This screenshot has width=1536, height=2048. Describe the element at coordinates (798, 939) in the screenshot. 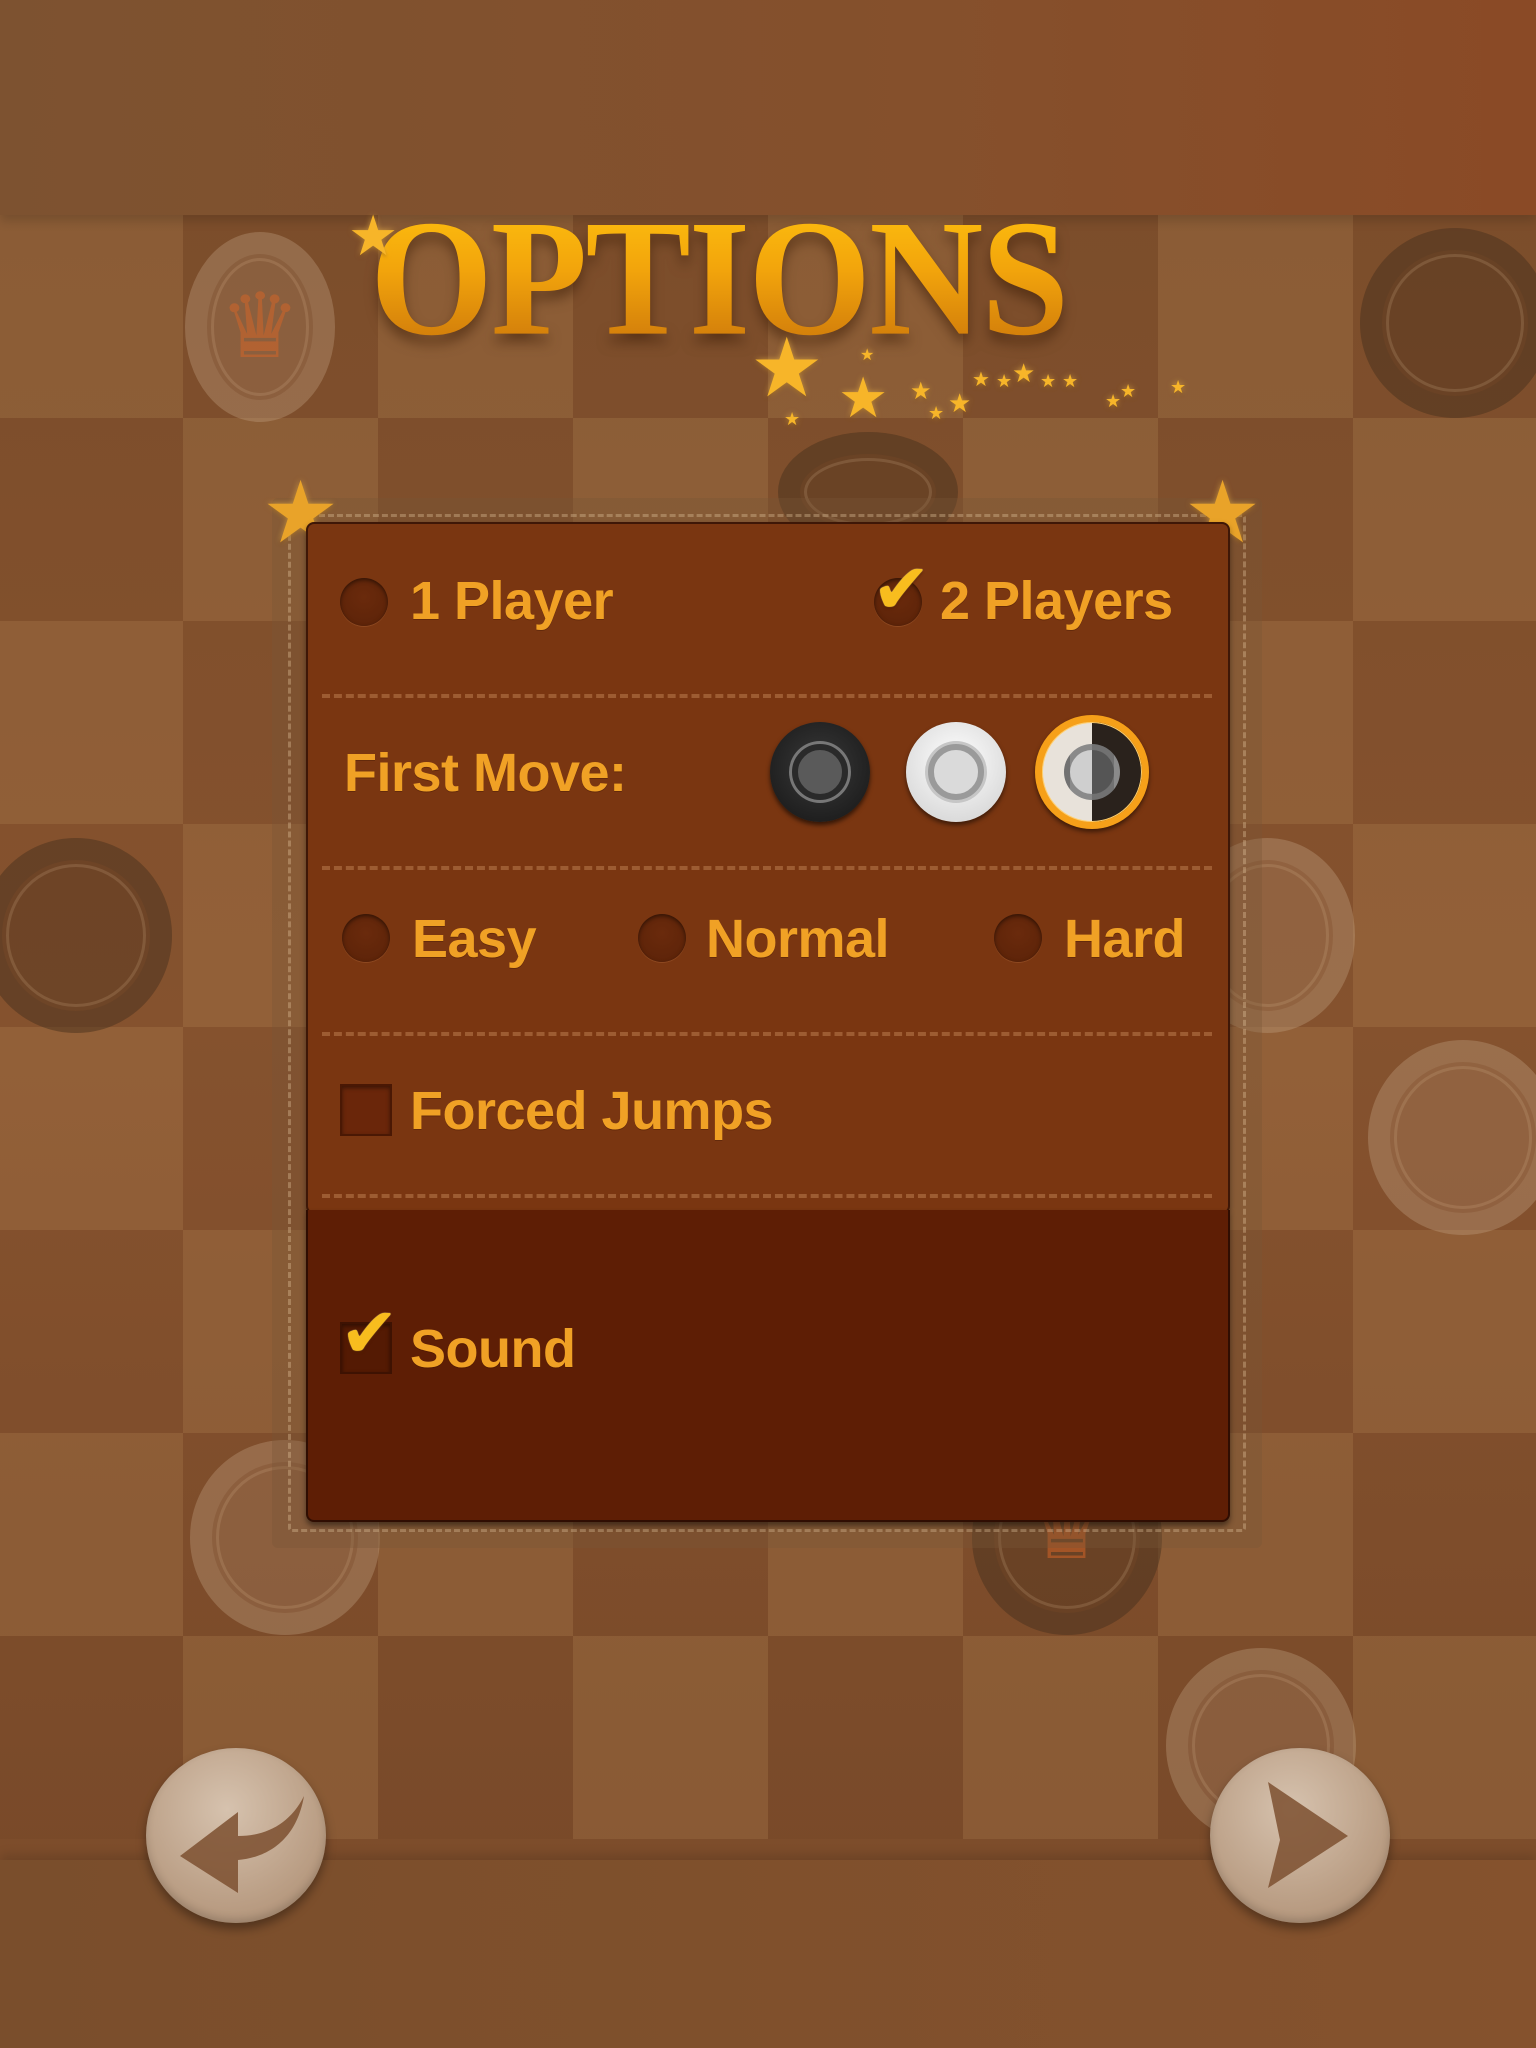

I see `option-label: Normal` at that location.